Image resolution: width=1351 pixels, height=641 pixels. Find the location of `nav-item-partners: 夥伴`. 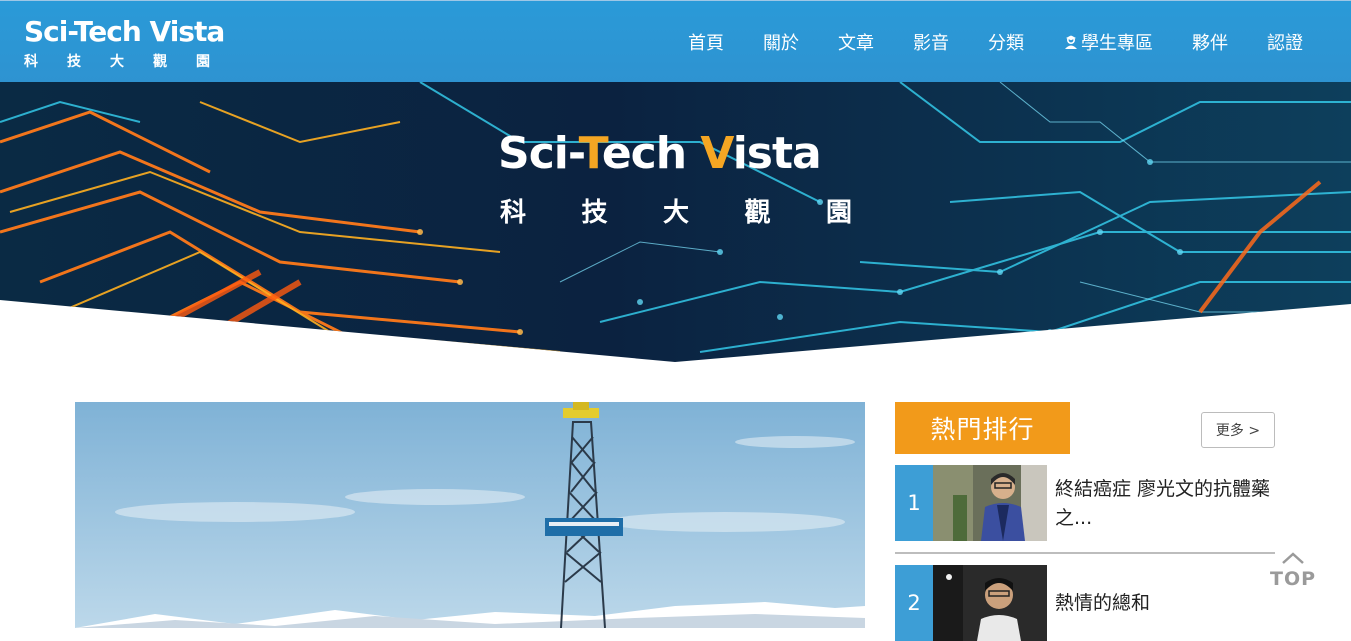

nav-item-partners: 夥伴 is located at coordinates (1210, 42).